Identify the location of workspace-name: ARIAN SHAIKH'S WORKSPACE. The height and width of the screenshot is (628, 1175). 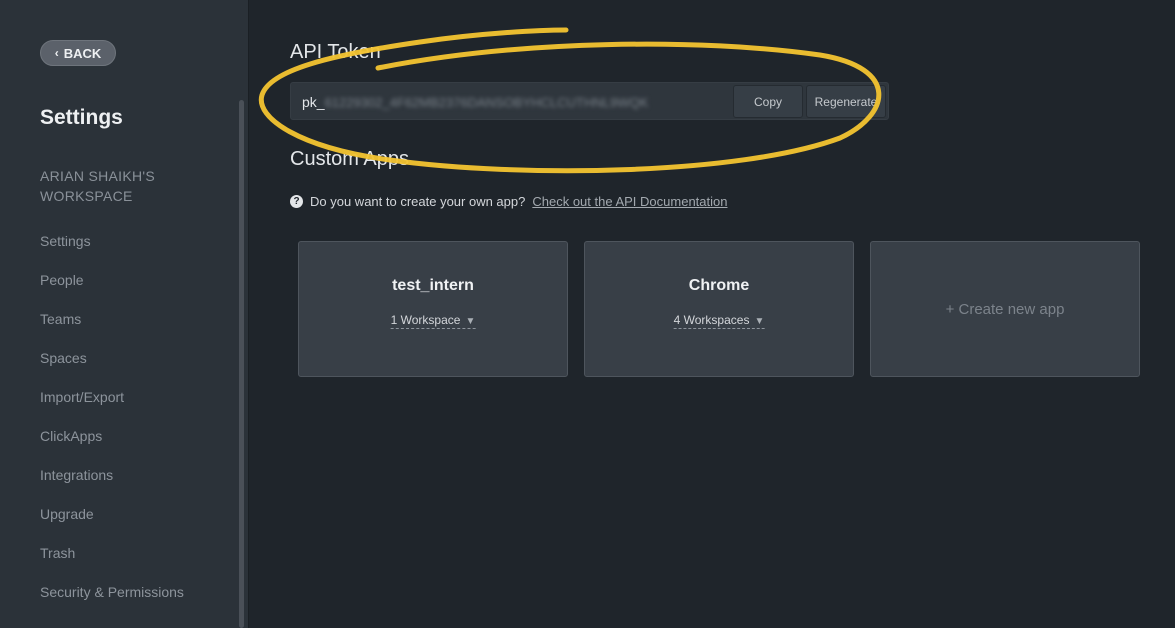
(98, 186).